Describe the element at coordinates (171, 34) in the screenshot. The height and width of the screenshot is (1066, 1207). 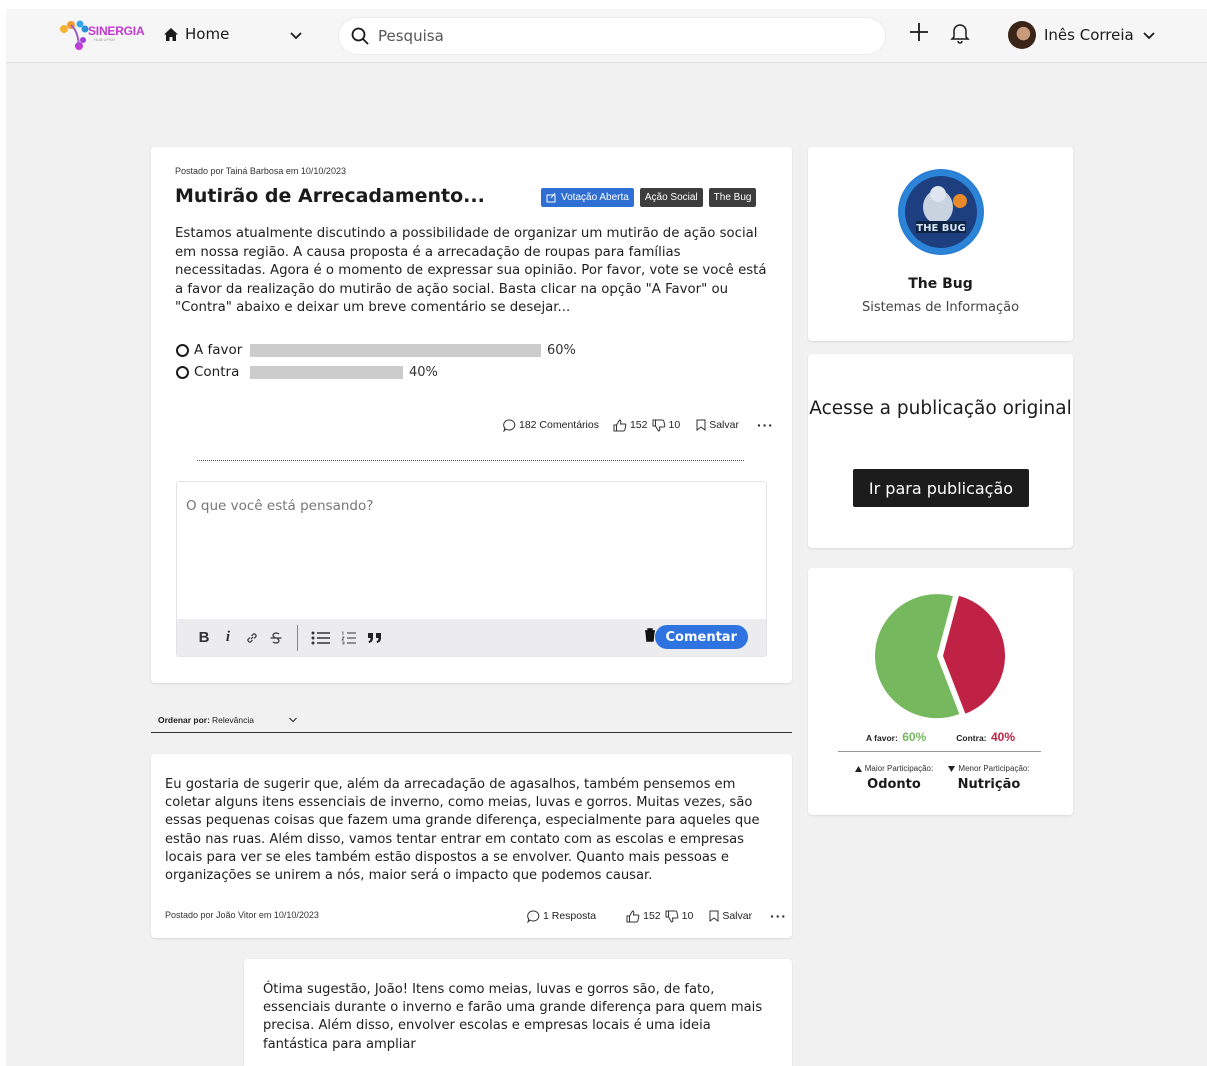
I see `home-icon` at that location.